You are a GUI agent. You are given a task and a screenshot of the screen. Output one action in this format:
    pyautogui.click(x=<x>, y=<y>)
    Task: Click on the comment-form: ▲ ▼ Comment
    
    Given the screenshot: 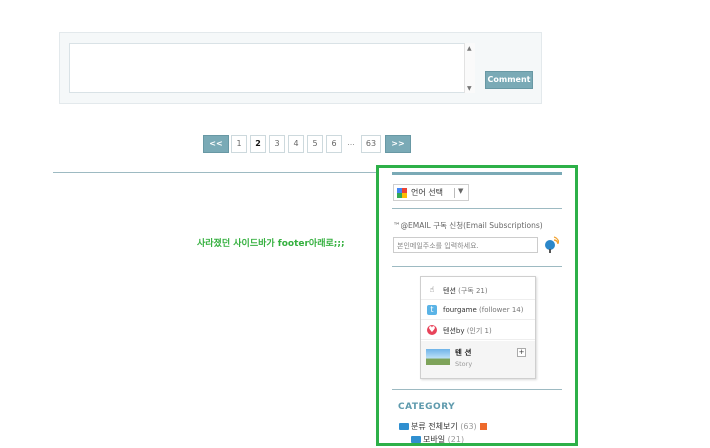 What is the action you would take?
    pyautogui.click(x=300, y=68)
    